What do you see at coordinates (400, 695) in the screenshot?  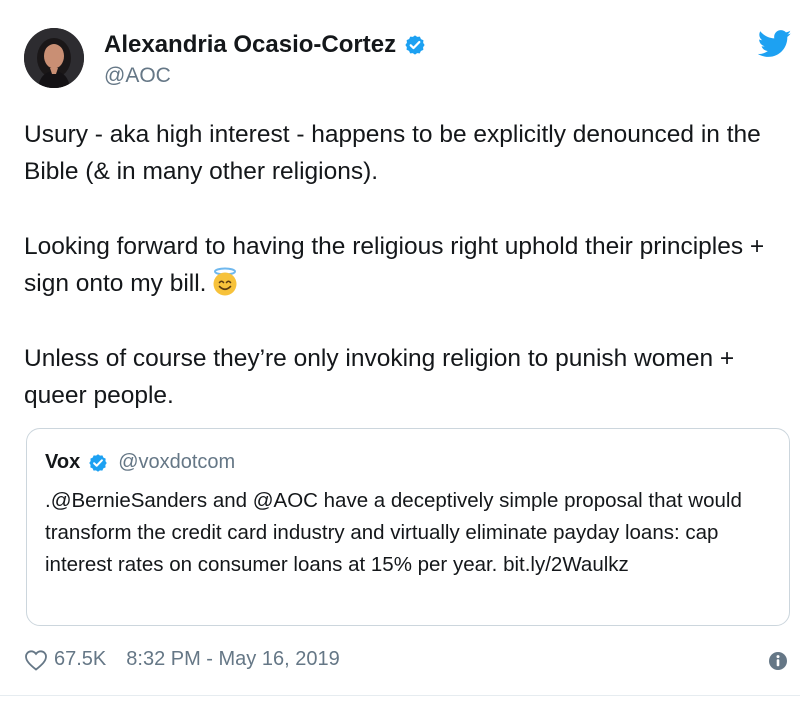 I see `divider` at bounding box center [400, 695].